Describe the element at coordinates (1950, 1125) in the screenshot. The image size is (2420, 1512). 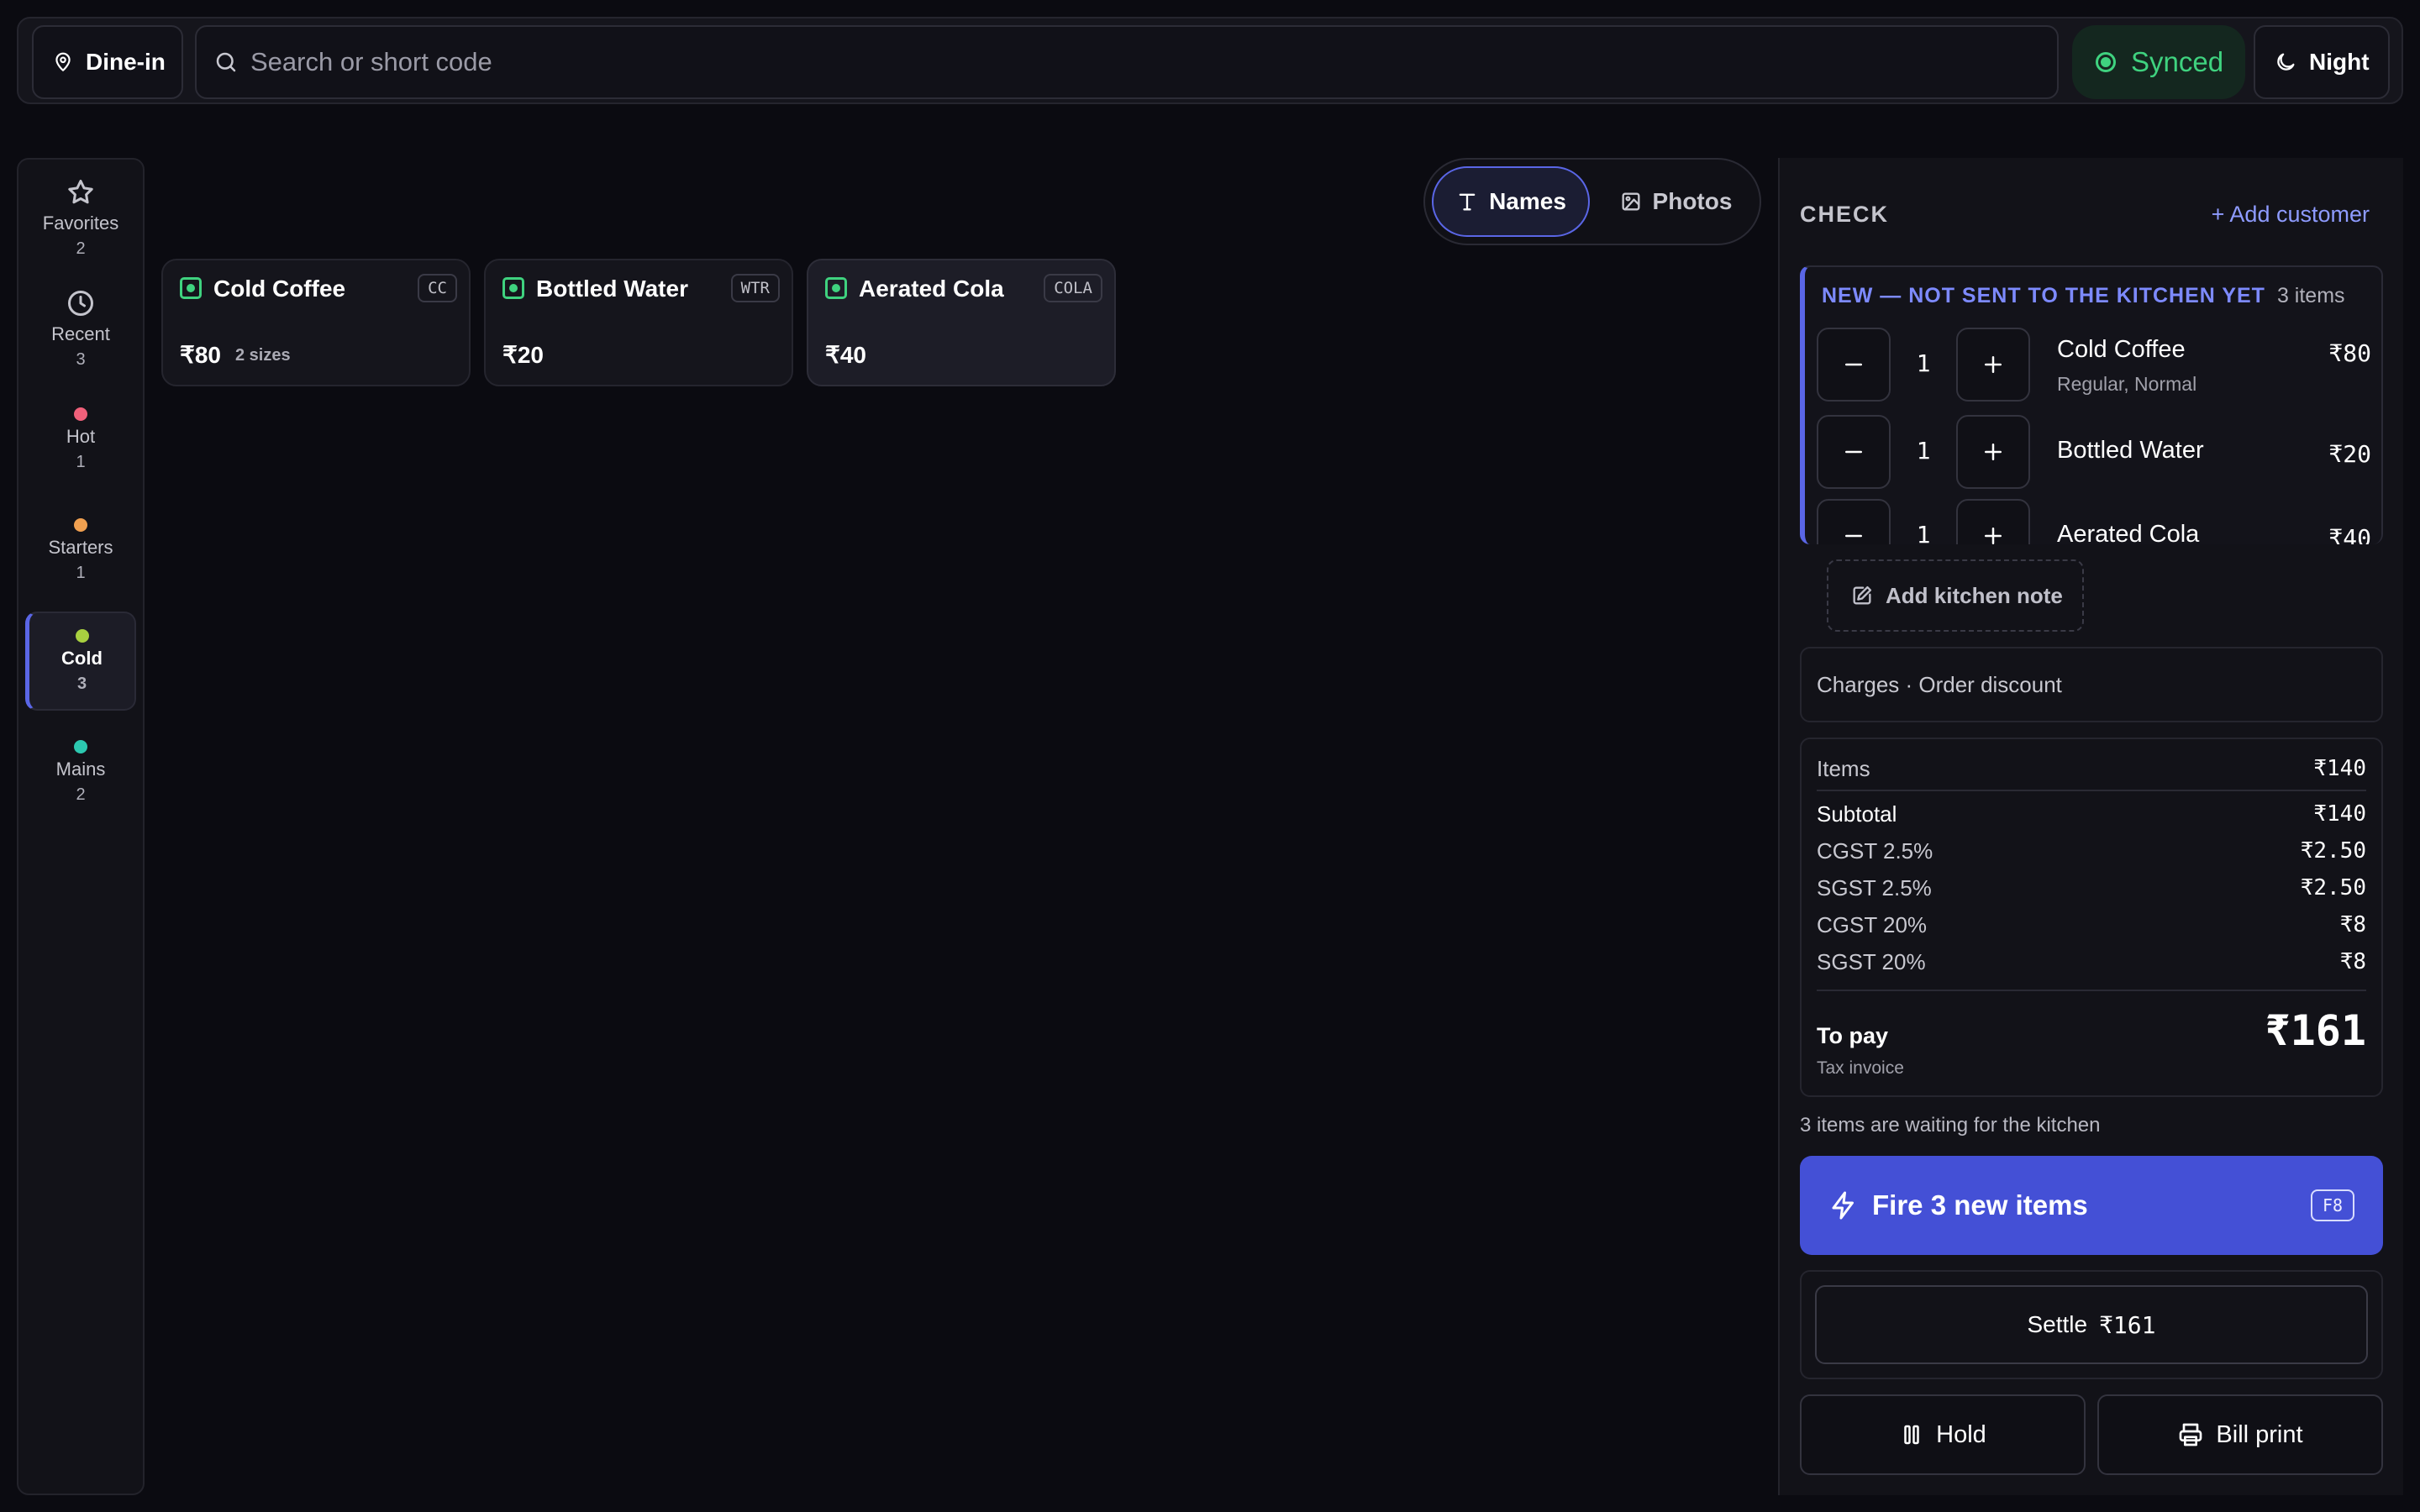
I see `kitchen-waiting-text: 3 items are waiting for the kitchen` at that location.